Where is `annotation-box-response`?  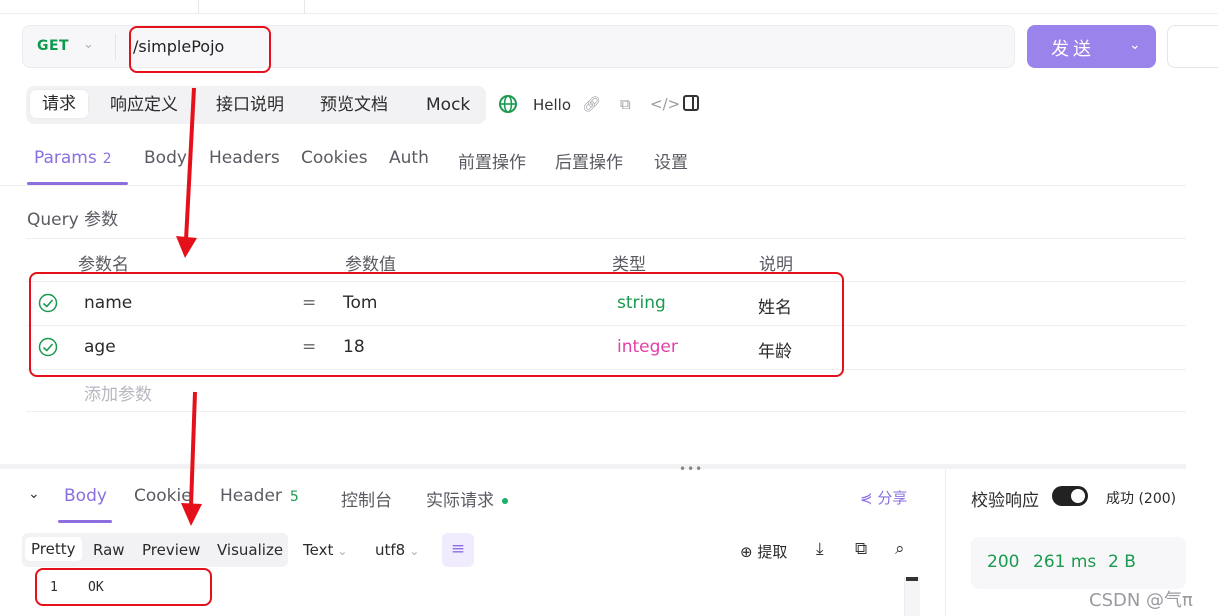 annotation-box-response is located at coordinates (123, 587).